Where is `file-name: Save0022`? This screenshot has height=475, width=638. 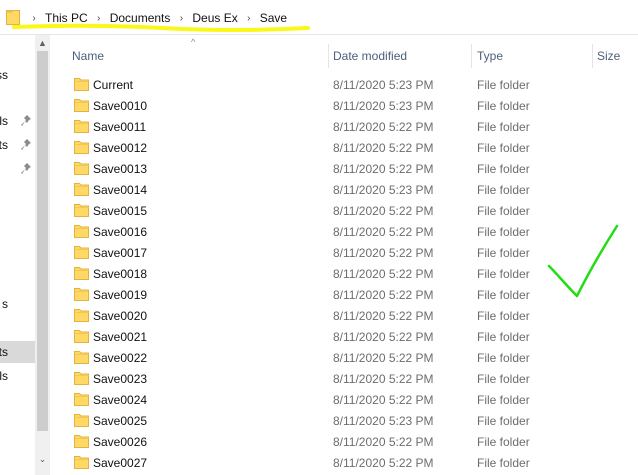 file-name: Save0022 is located at coordinates (120, 358).